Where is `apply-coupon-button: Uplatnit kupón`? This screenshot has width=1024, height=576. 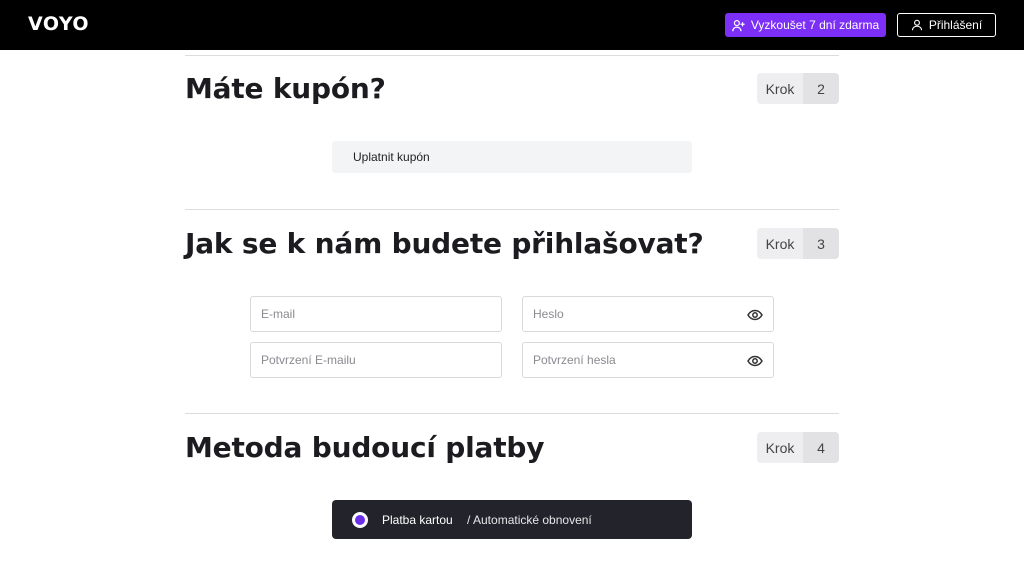
apply-coupon-button: Uplatnit kupón is located at coordinates (512, 157).